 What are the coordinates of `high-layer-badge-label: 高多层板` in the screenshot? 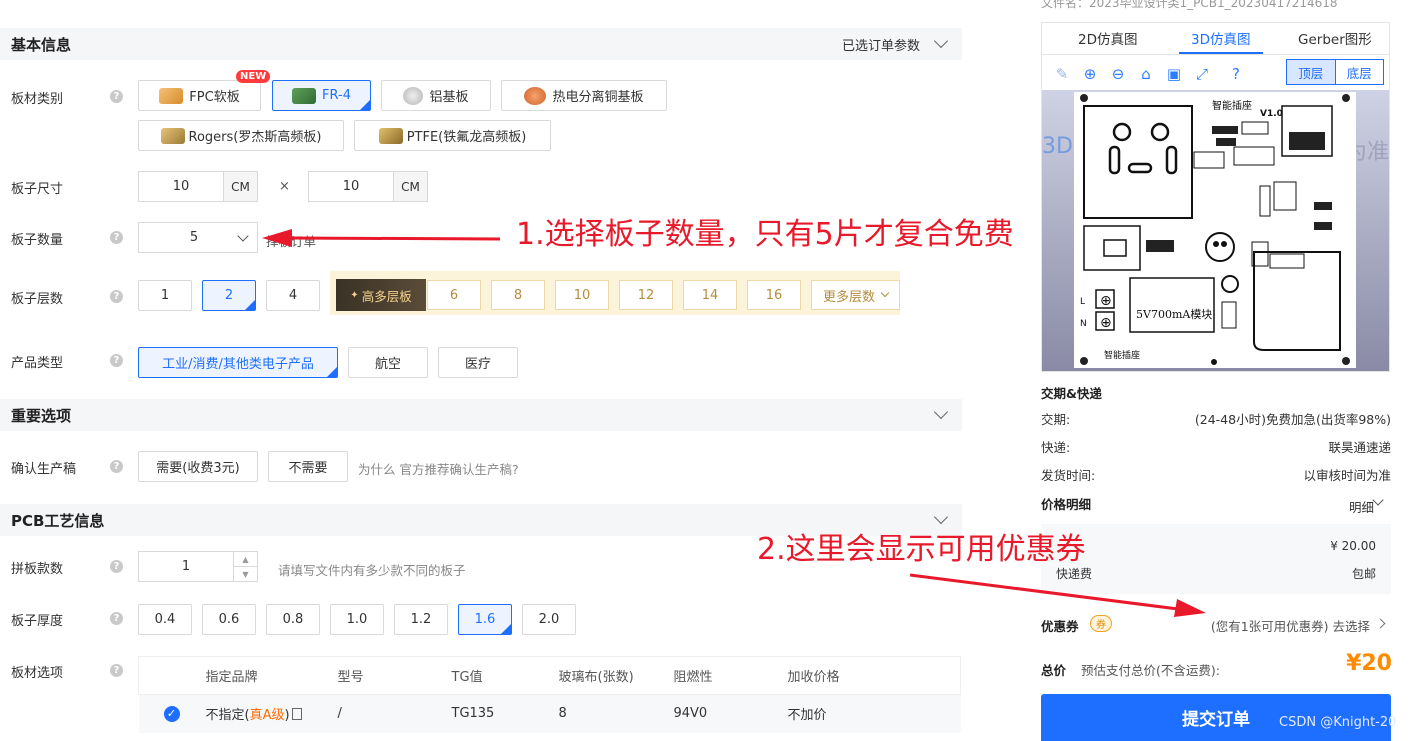 It's located at (386, 296).